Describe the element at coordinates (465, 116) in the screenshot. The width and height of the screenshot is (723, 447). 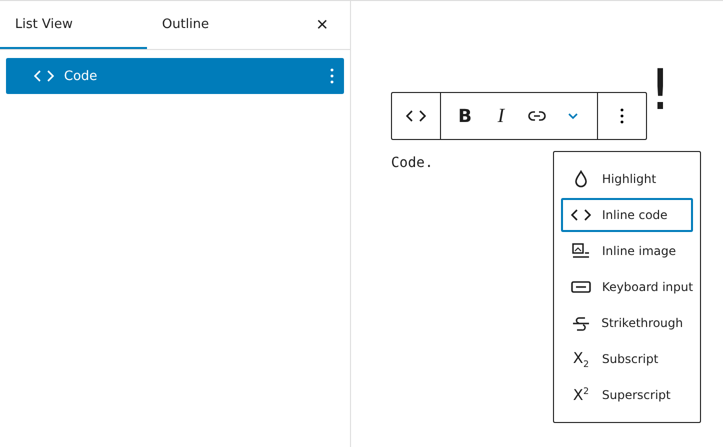
I see `bold-button: B` at that location.